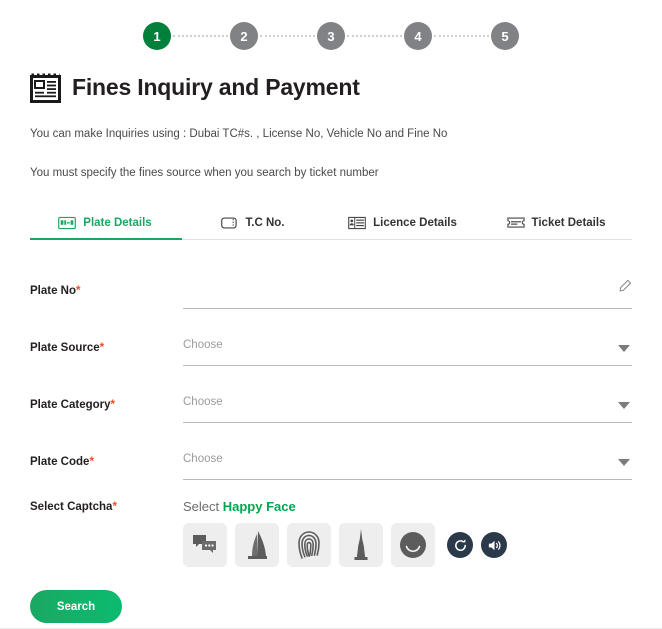  Describe the element at coordinates (106, 239) in the screenshot. I see `tab-active-indicator` at that location.